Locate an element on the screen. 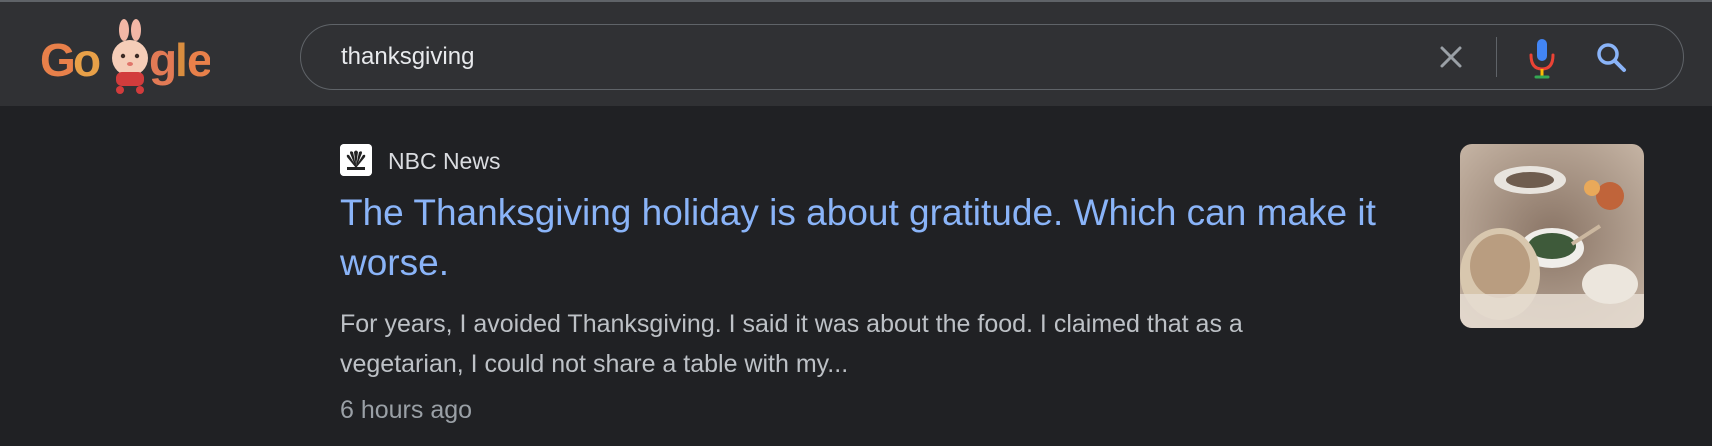 The height and width of the screenshot is (446, 1712). search-box is located at coordinates (992, 57).